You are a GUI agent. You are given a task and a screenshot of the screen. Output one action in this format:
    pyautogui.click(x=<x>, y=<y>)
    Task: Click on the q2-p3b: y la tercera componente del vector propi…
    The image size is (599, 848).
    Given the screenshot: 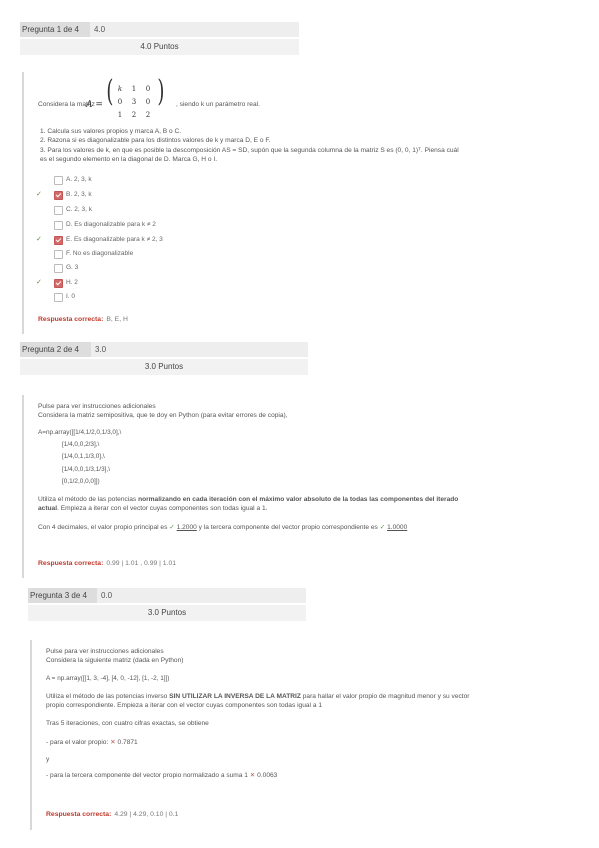 What is the action you would take?
    pyautogui.click(x=288, y=527)
    